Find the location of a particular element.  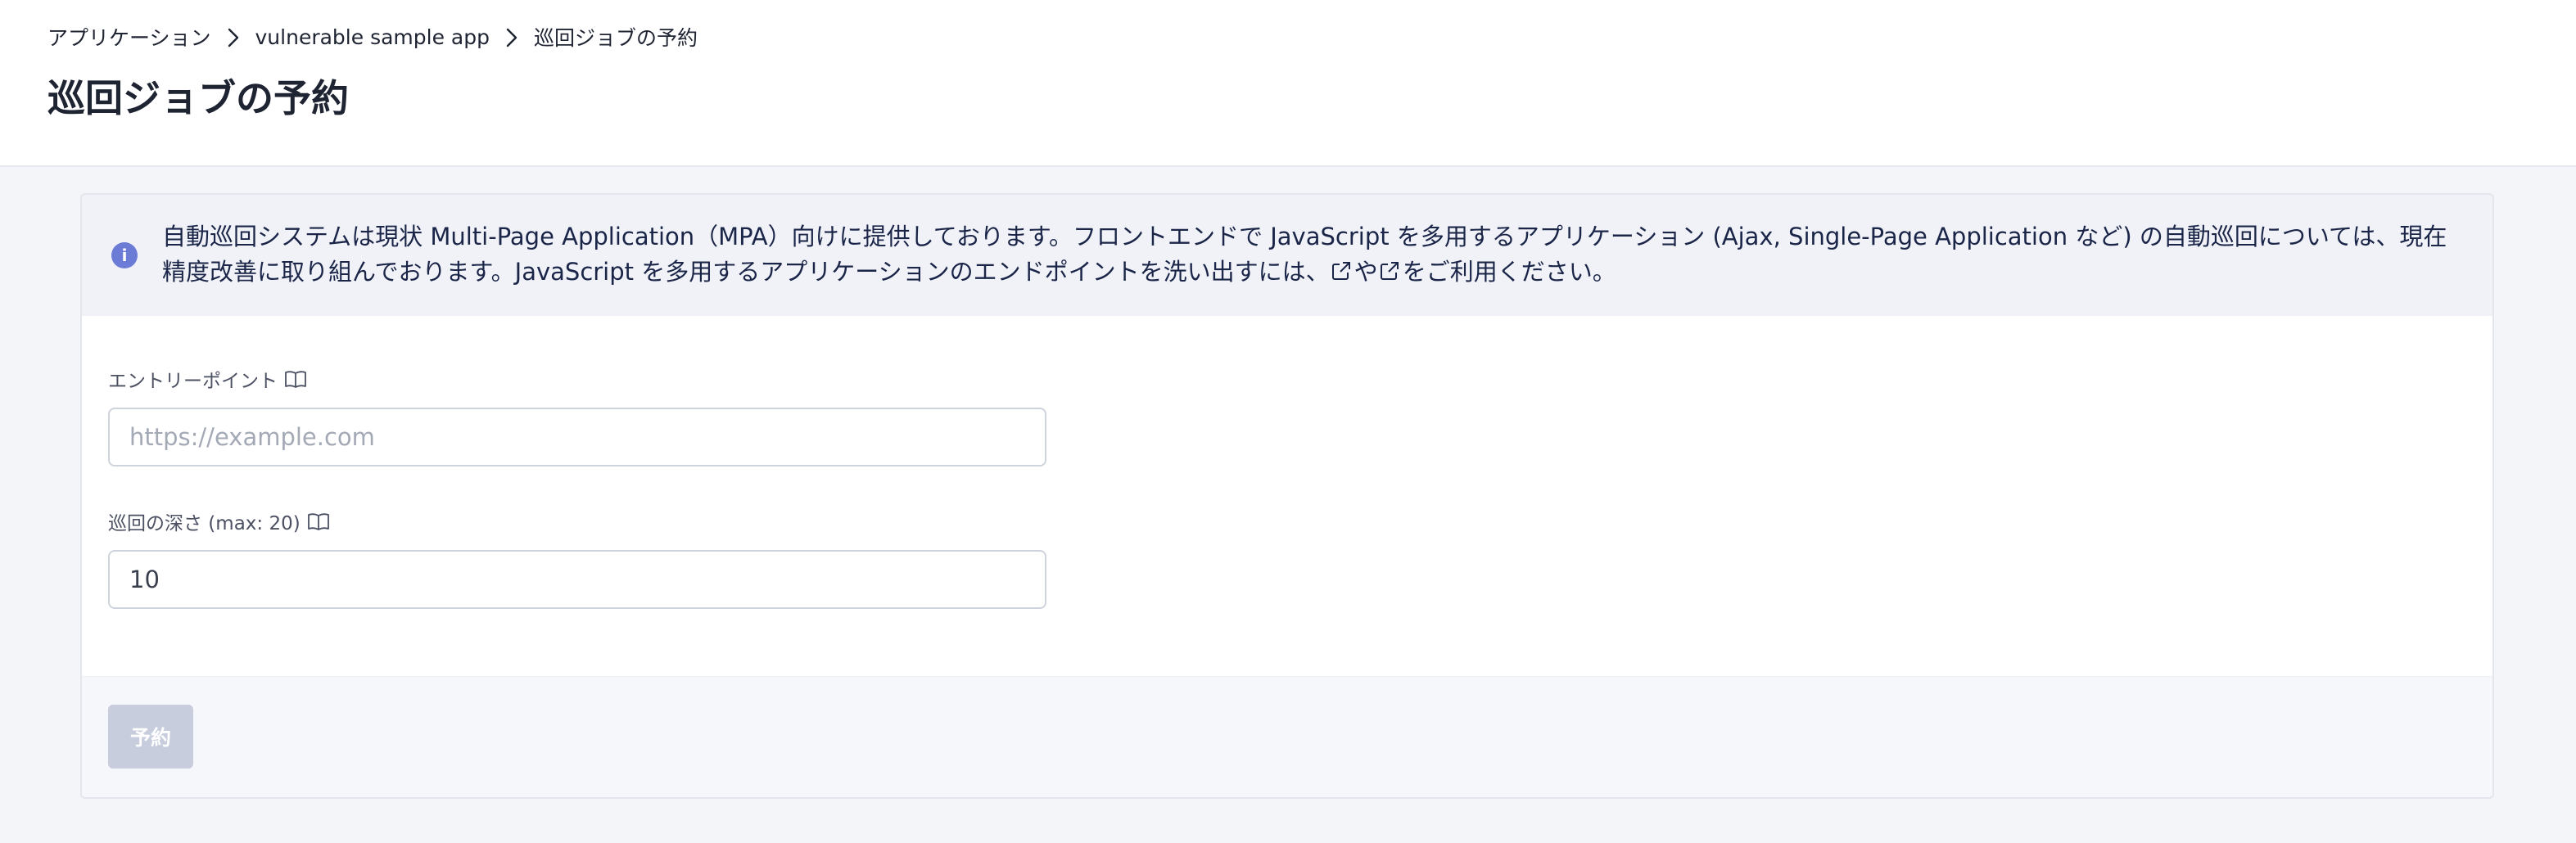

depth-label-text: 巡回の深さ (max: 20) is located at coordinates (204, 523).